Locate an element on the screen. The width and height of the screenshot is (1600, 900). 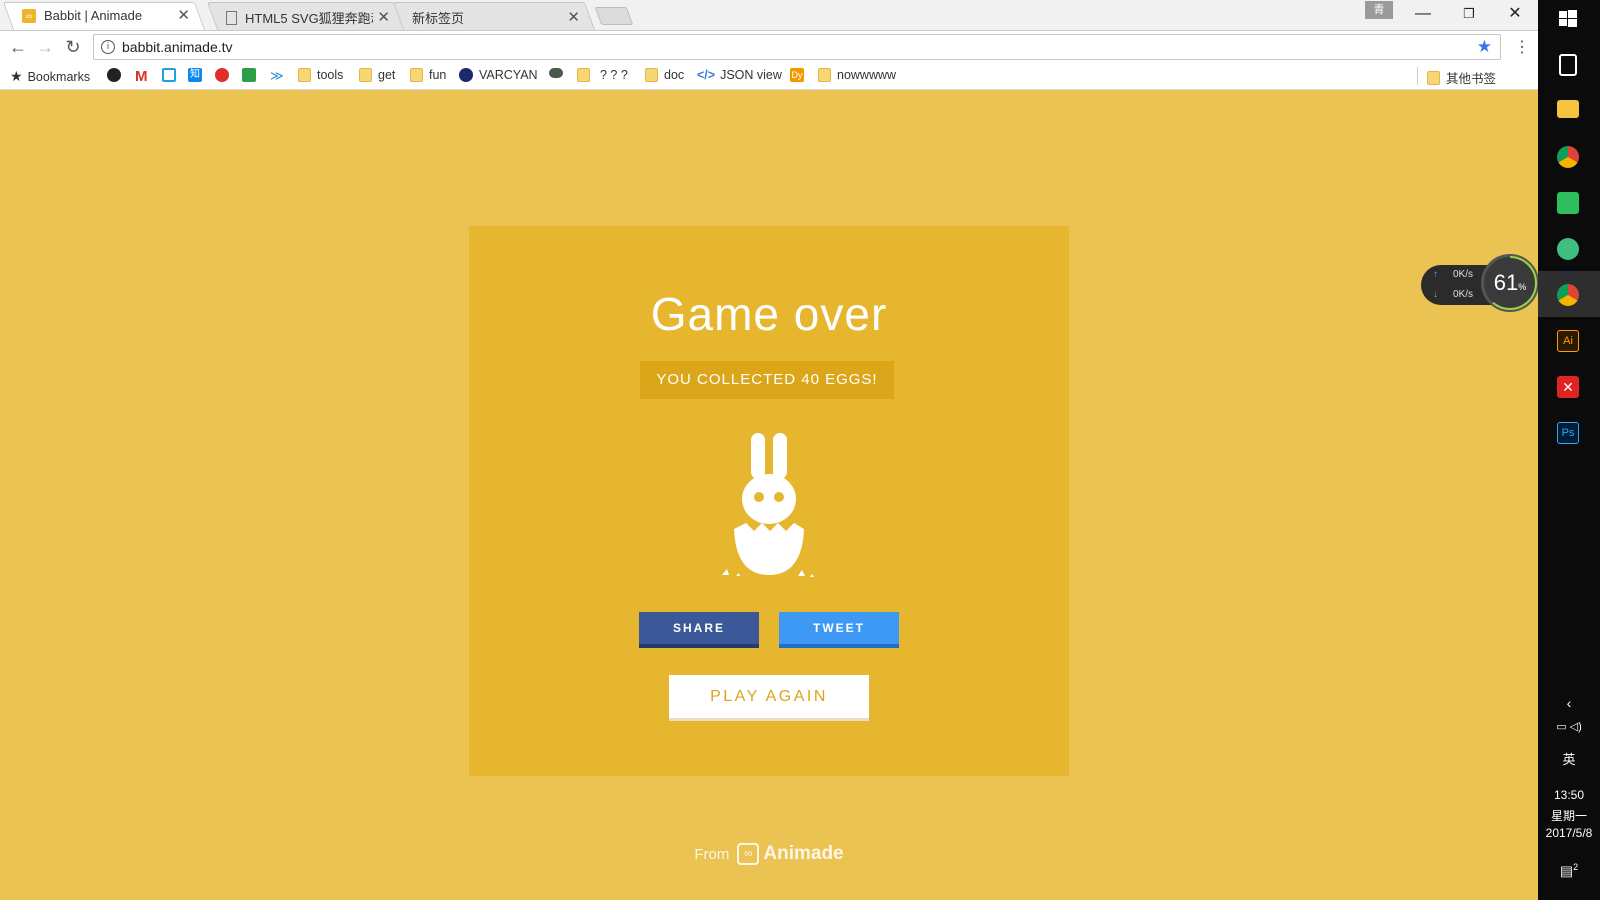
varcyan-icon is located at coordinates (466, 75).